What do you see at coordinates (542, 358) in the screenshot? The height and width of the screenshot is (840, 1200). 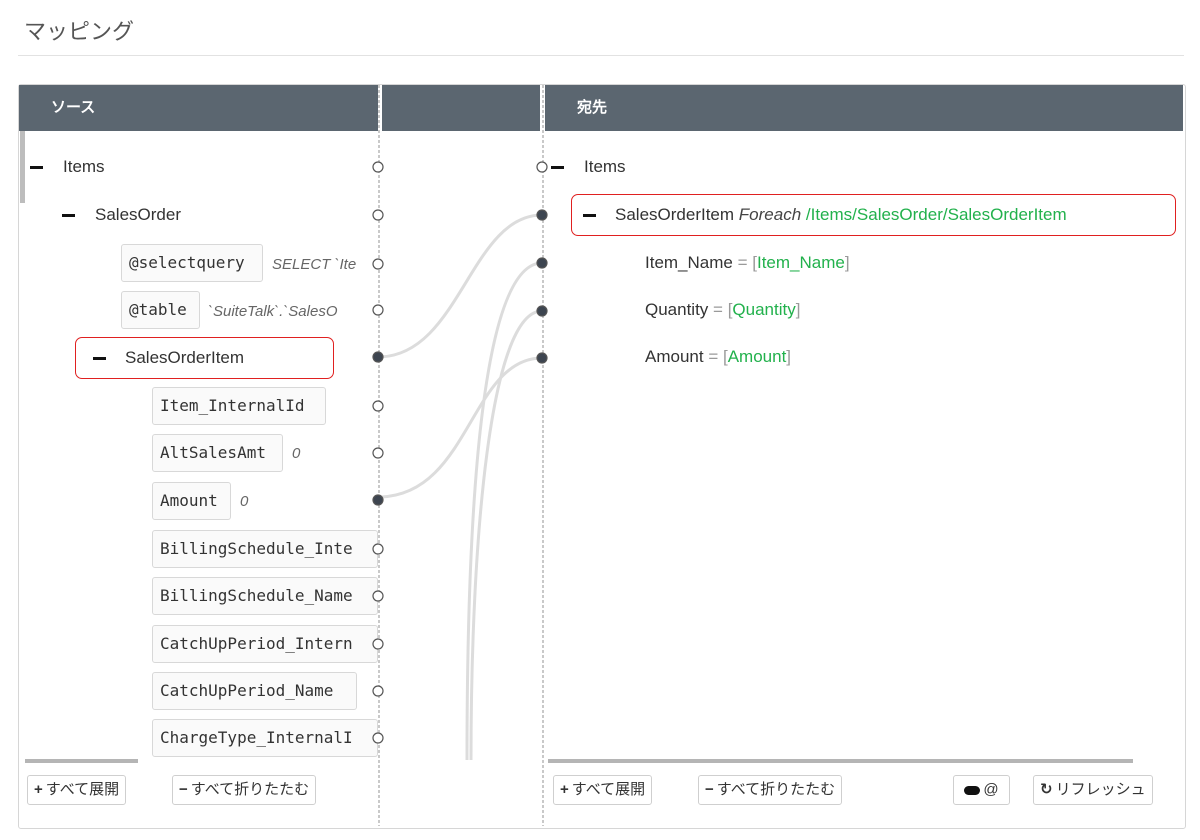 I see `port-dest-amount` at bounding box center [542, 358].